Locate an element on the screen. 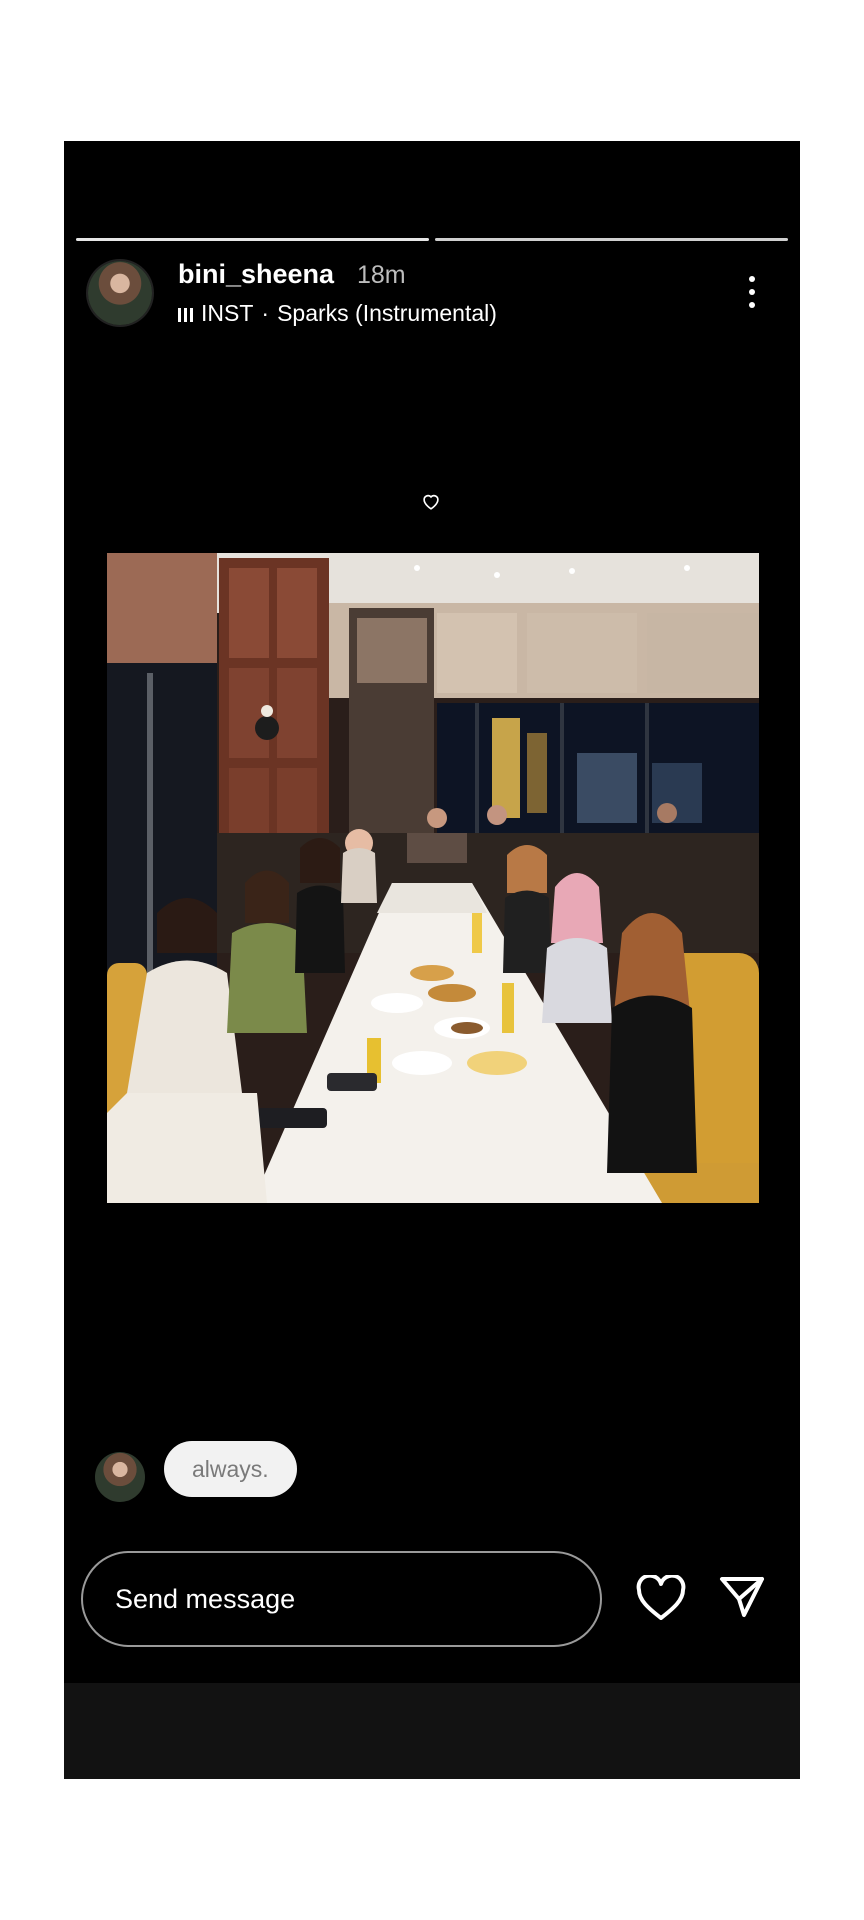  comment-text: always. is located at coordinates (230, 1468).